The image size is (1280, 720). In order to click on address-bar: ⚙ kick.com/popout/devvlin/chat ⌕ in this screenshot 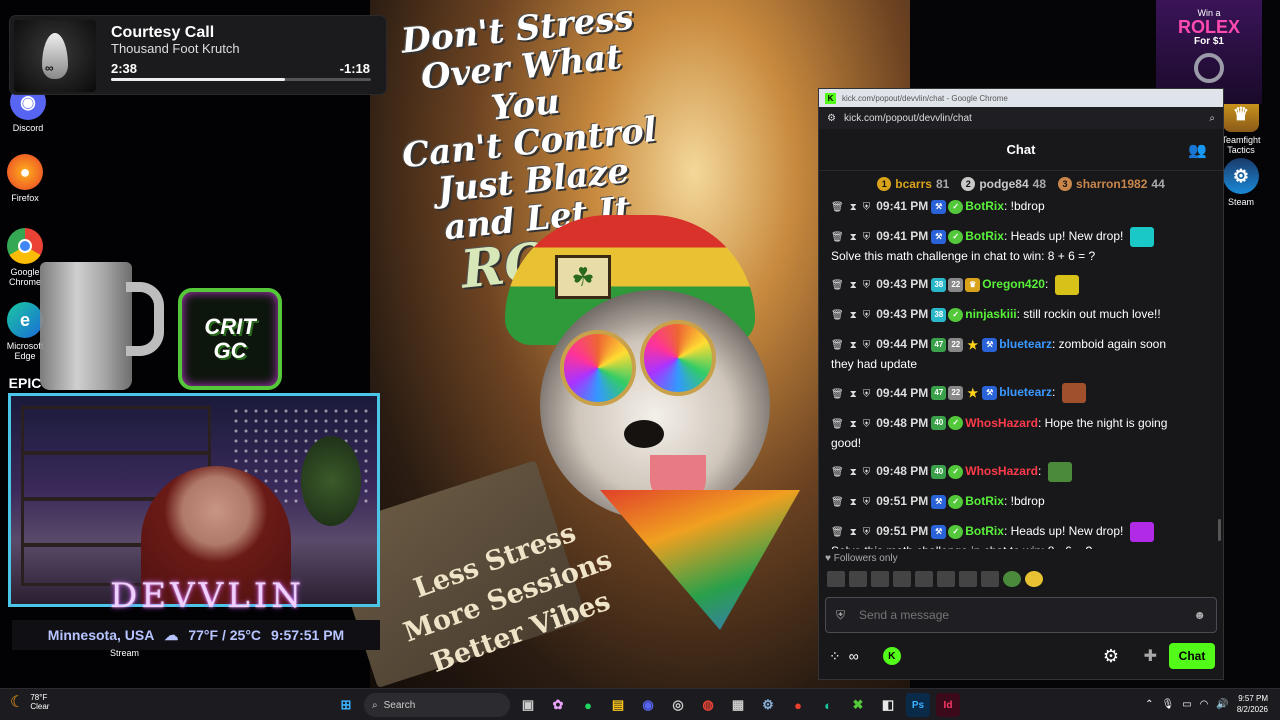, I will do `click(1021, 118)`.